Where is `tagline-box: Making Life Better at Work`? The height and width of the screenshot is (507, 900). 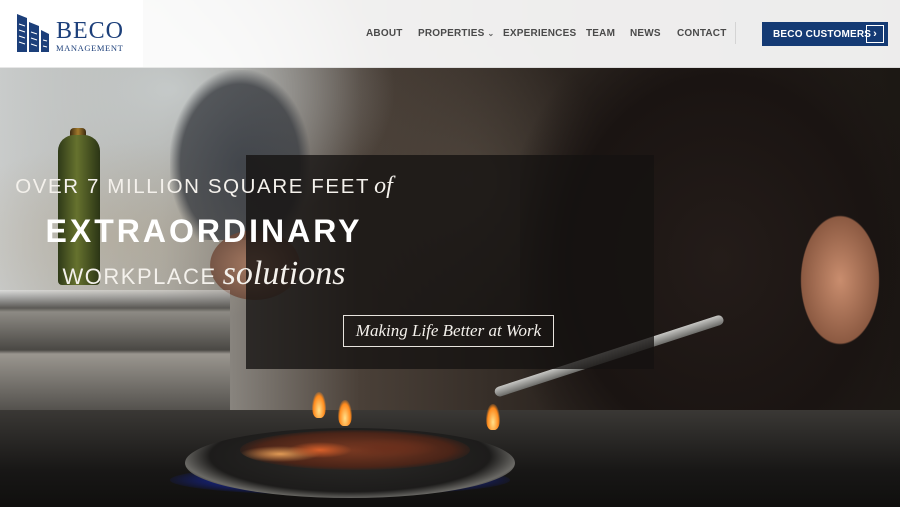 tagline-box: Making Life Better at Work is located at coordinates (448, 331).